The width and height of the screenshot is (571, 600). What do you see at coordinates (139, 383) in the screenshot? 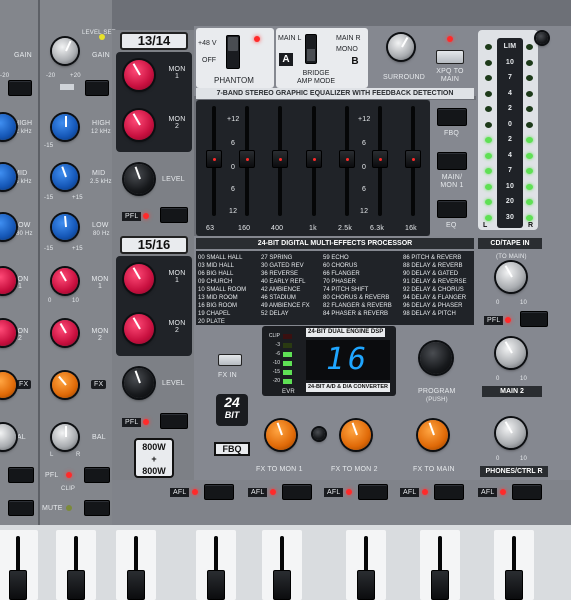
I see `stereo-15-16-level-knob` at bounding box center [139, 383].